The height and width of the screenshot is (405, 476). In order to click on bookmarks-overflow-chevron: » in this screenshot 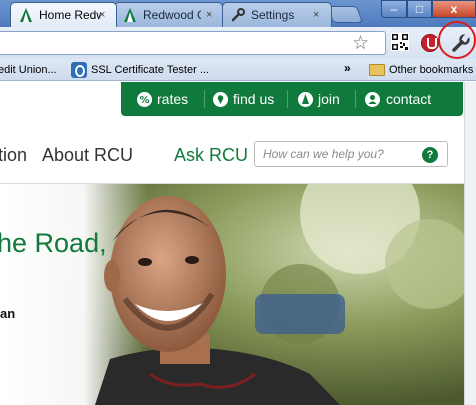, I will do `click(347, 68)`.